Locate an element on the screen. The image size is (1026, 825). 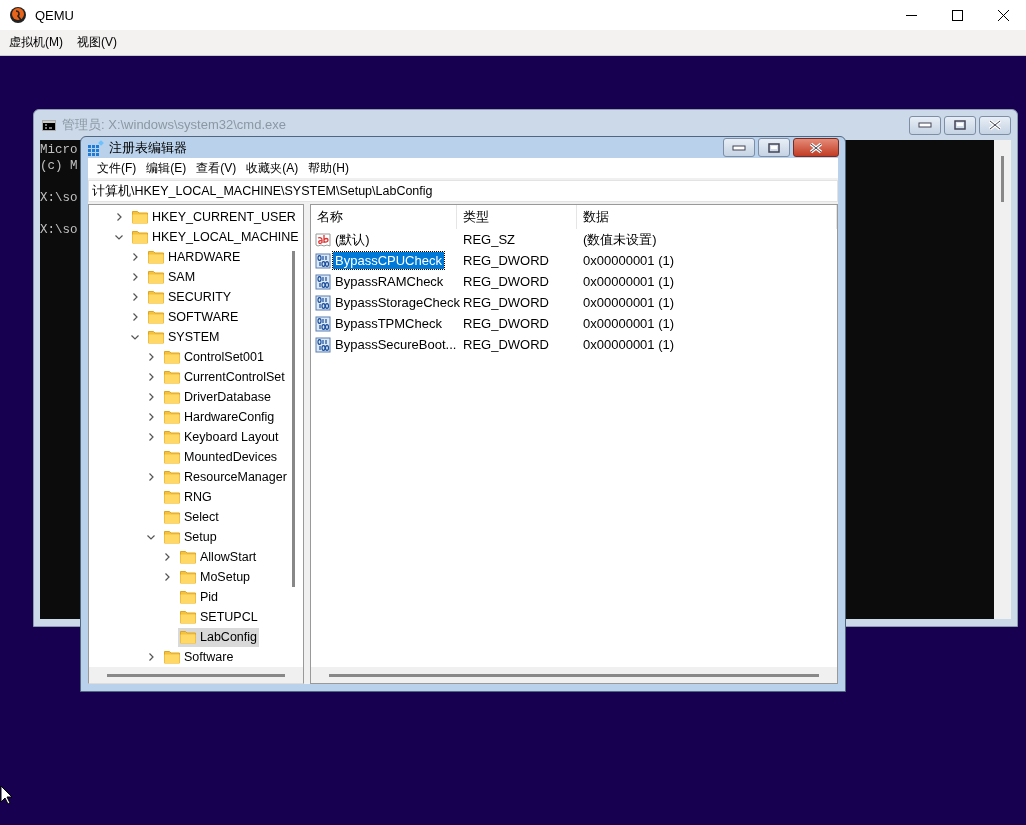
tree-item: SAM is located at coordinates (172, 277).